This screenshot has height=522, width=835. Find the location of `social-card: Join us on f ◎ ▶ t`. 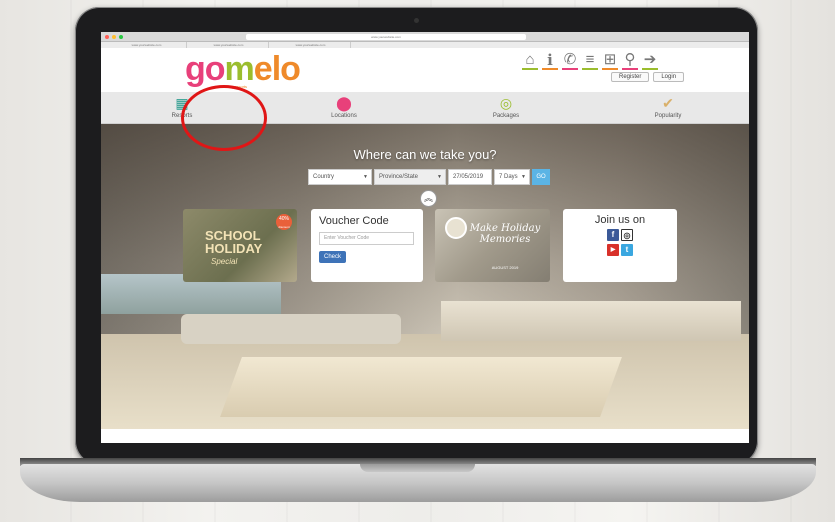

social-card: Join us on f ◎ ▶ t is located at coordinates (620, 245).